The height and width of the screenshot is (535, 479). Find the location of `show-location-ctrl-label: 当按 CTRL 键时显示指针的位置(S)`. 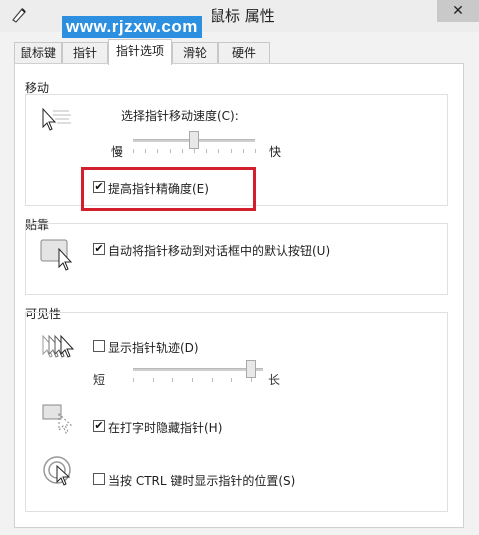

show-location-ctrl-label: 当按 CTRL 键时显示指针的位置(S) is located at coordinates (201, 480).